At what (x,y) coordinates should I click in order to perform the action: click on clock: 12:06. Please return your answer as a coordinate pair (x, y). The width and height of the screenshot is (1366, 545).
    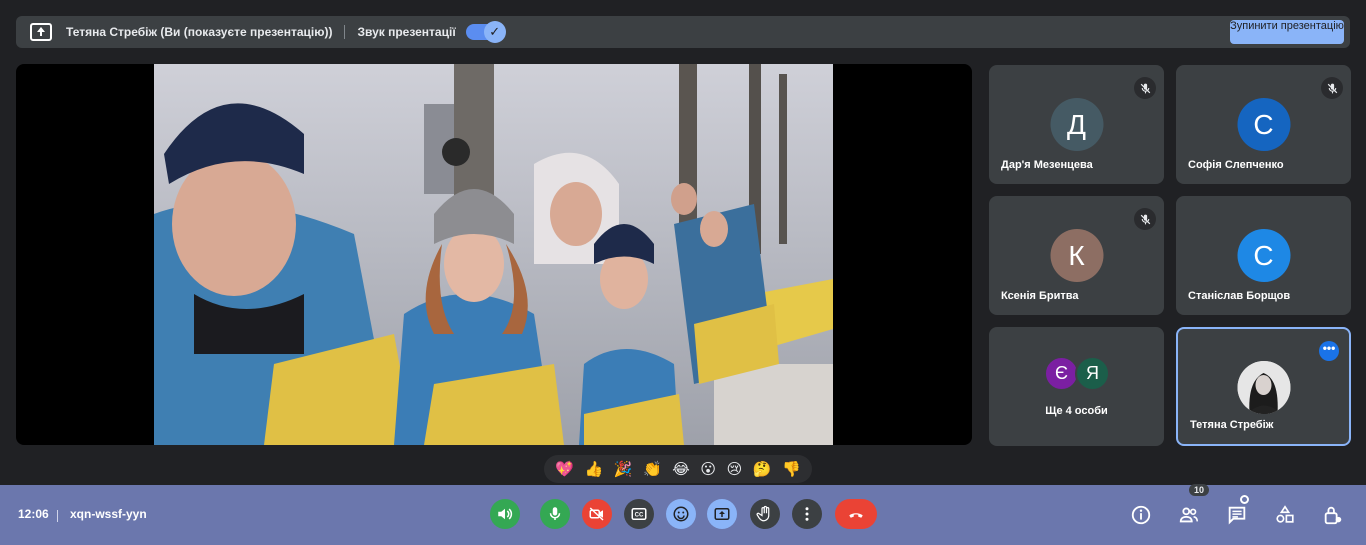
    Looking at the image, I should click on (33, 514).